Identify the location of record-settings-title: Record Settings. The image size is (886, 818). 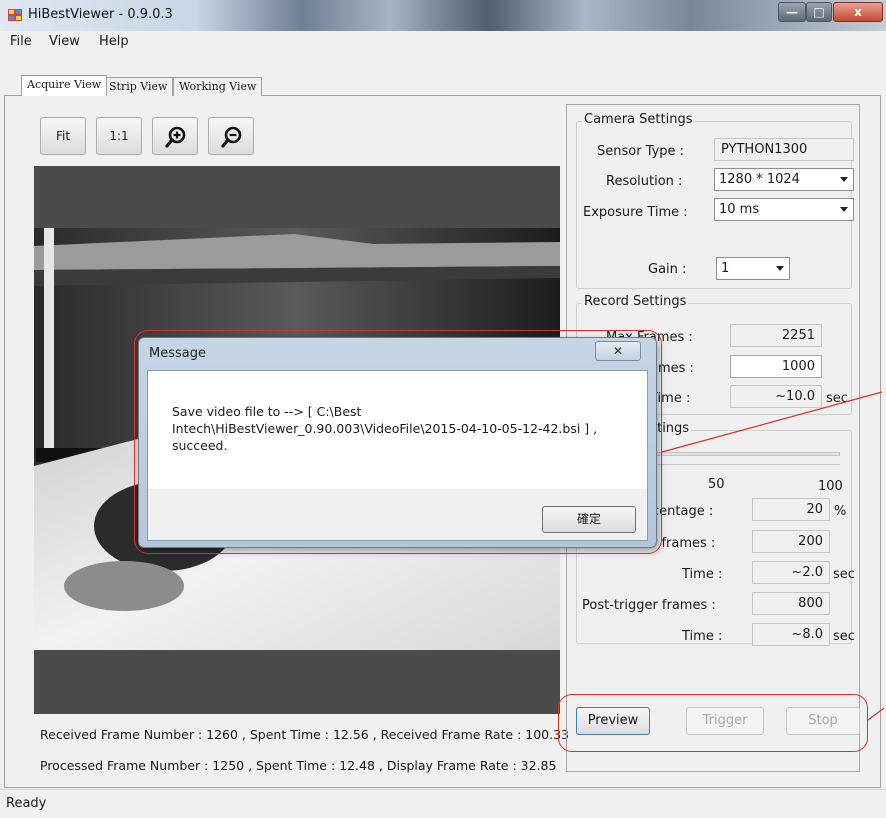
(635, 301).